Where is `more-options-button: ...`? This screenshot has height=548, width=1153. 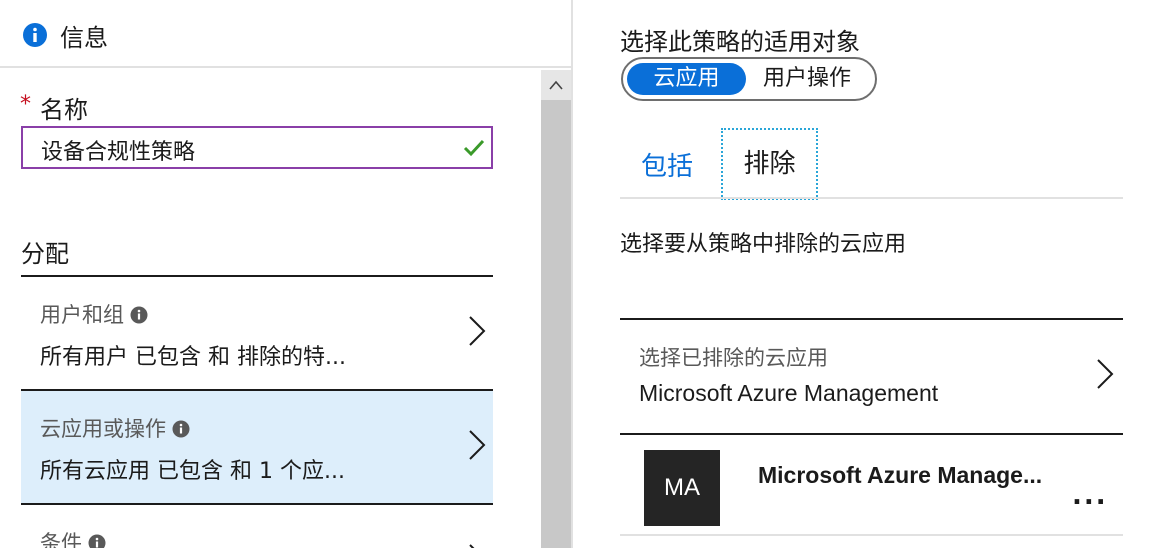
more-options-button: ... is located at coordinates (1090, 496).